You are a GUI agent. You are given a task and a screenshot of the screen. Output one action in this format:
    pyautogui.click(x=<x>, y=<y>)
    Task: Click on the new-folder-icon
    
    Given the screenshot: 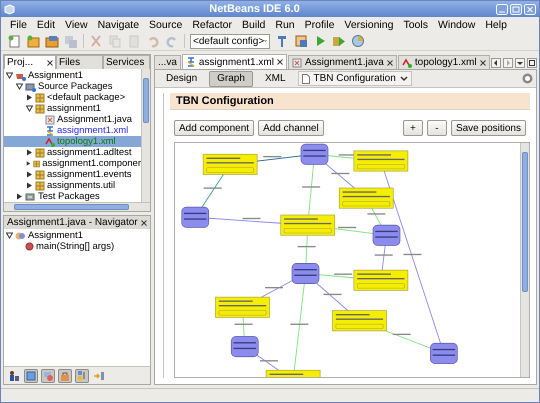 What is the action you would take?
    pyautogui.click(x=33, y=41)
    